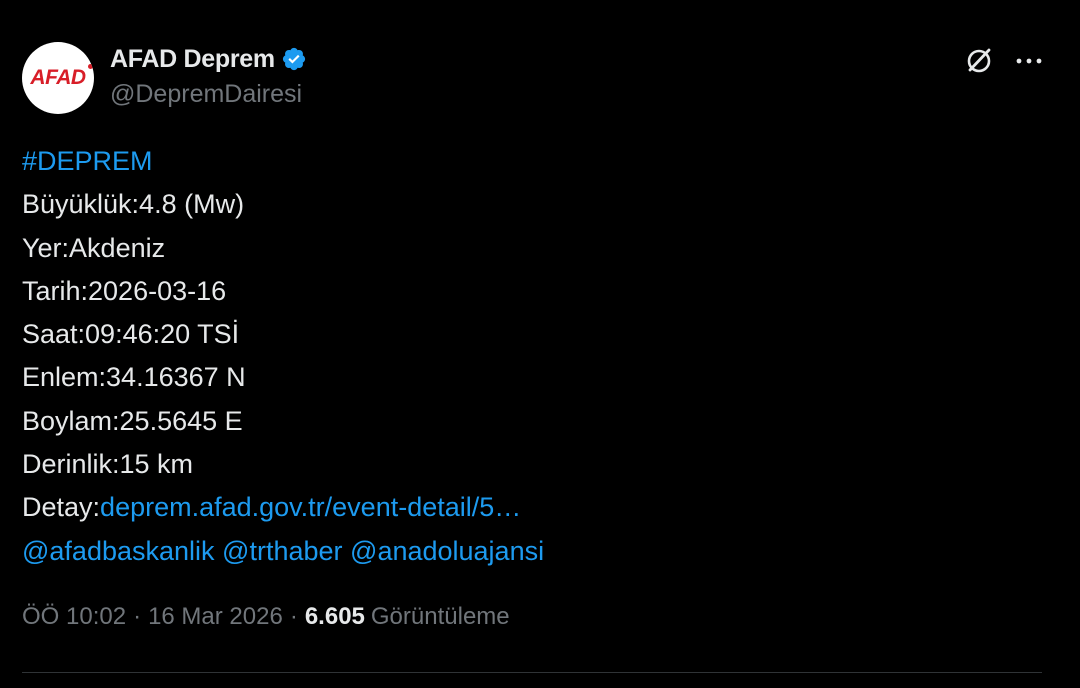 This screenshot has height=688, width=1080. I want to click on grok-button, so click(979, 61).